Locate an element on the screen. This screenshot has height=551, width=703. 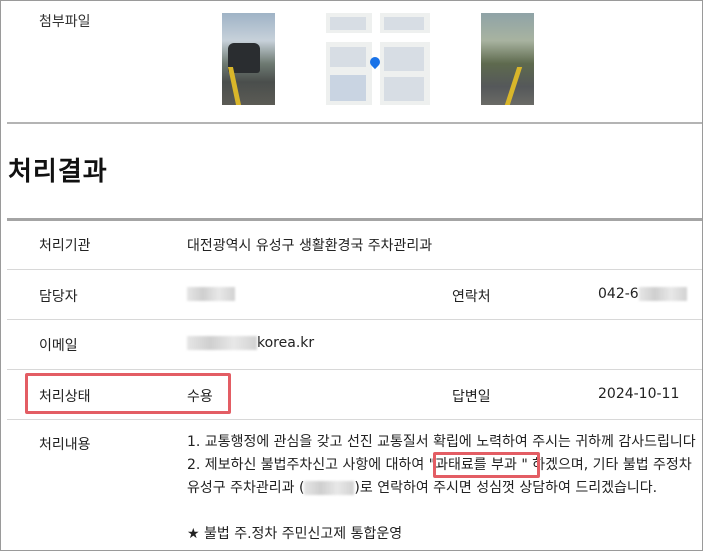
contact-value: 042-6 is located at coordinates (642, 294).